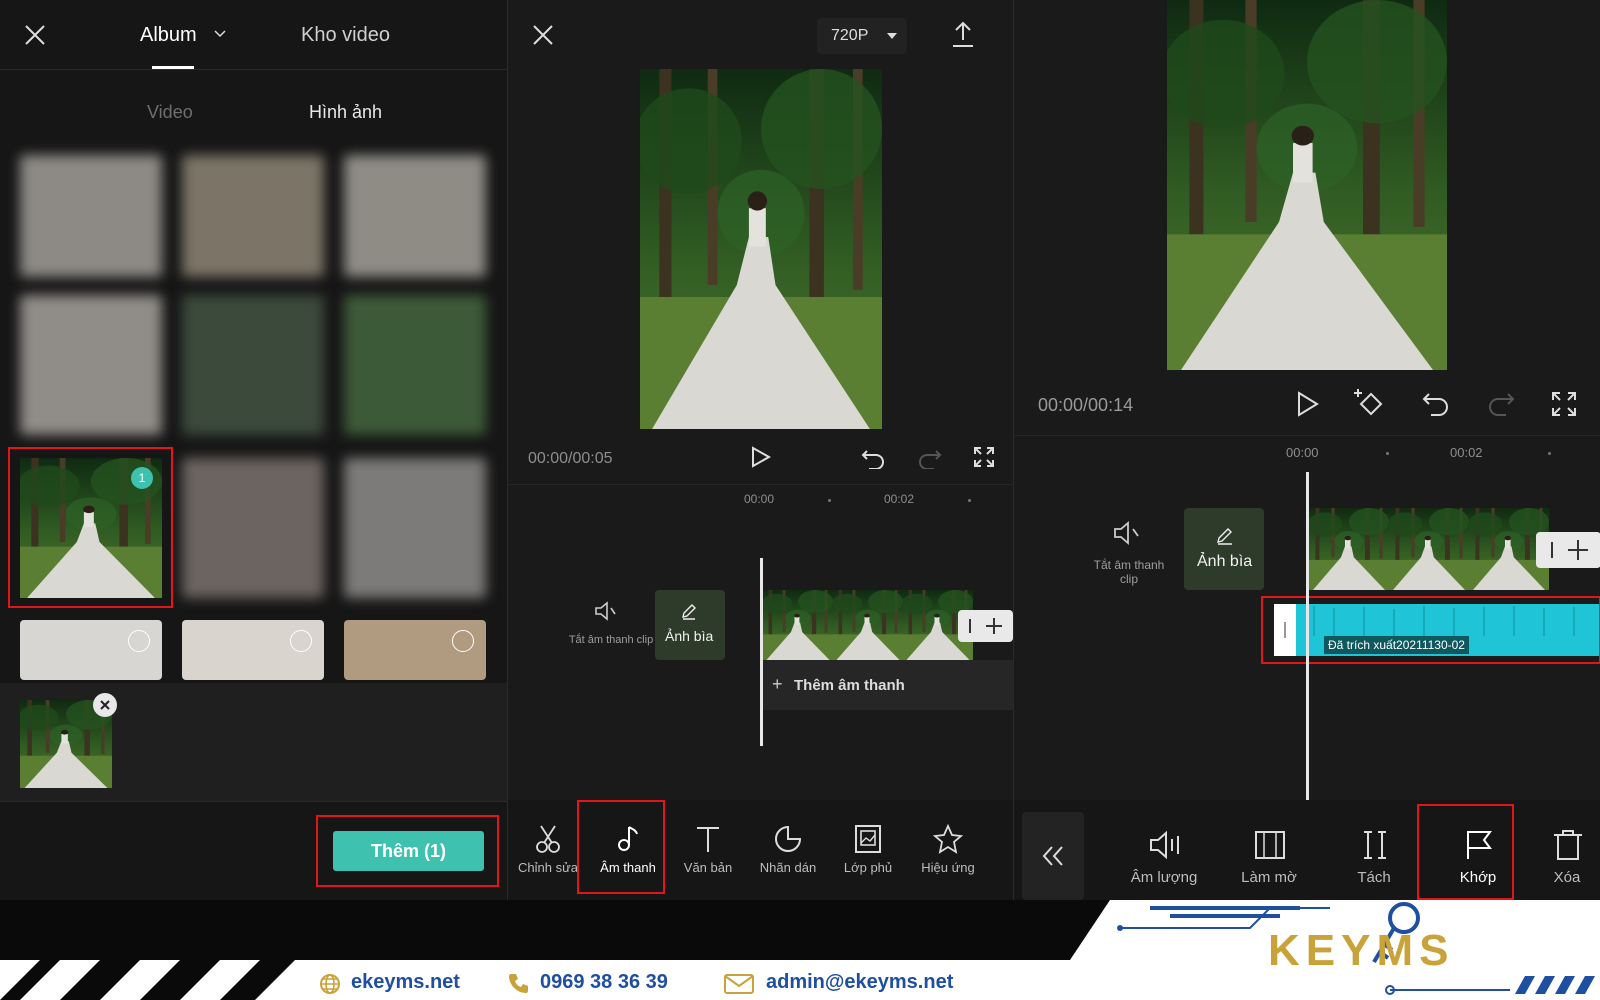 This screenshot has width=1600, height=1000. I want to click on sub-tab-images: Hình ảnh, so click(345, 112).